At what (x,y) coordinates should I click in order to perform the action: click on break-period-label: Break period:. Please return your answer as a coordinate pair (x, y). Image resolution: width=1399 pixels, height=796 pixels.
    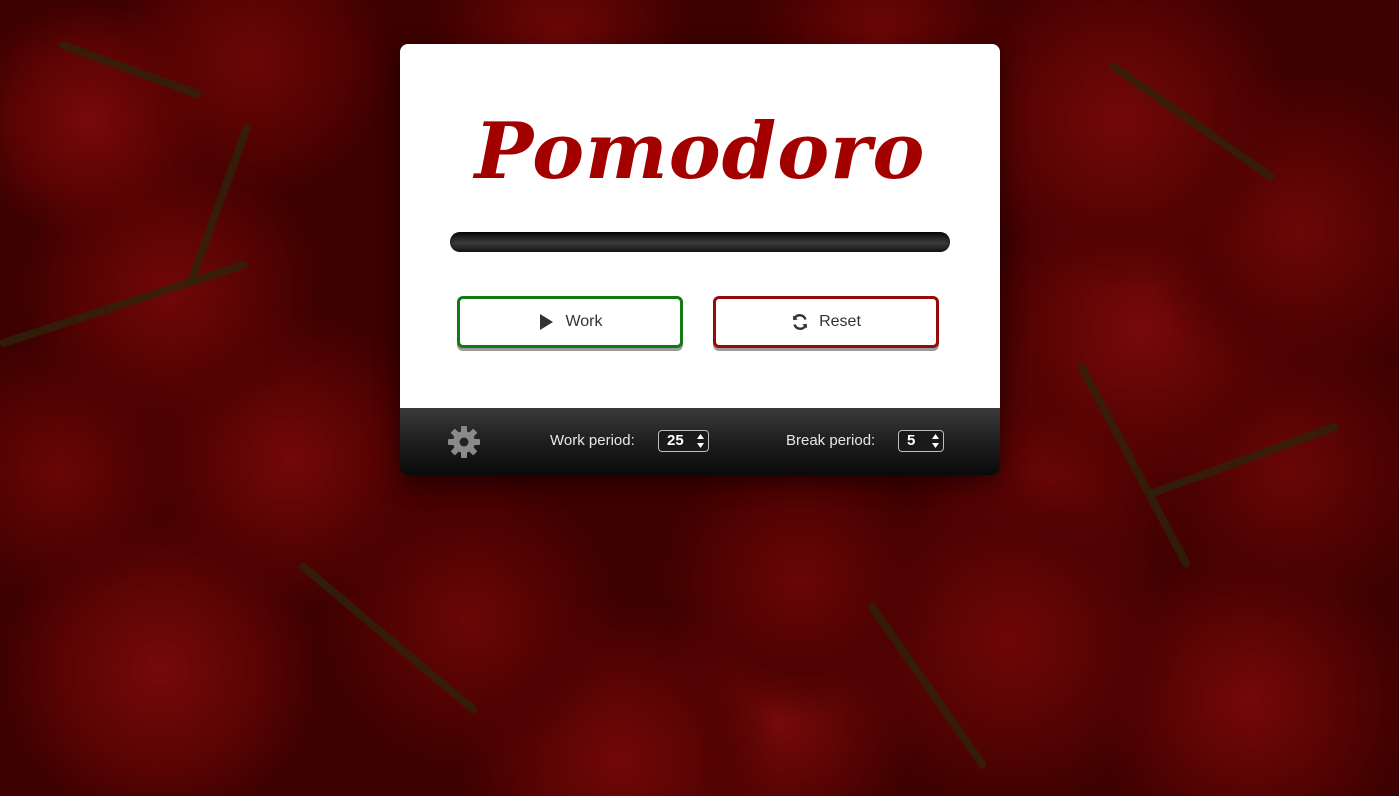
    Looking at the image, I should click on (831, 440).